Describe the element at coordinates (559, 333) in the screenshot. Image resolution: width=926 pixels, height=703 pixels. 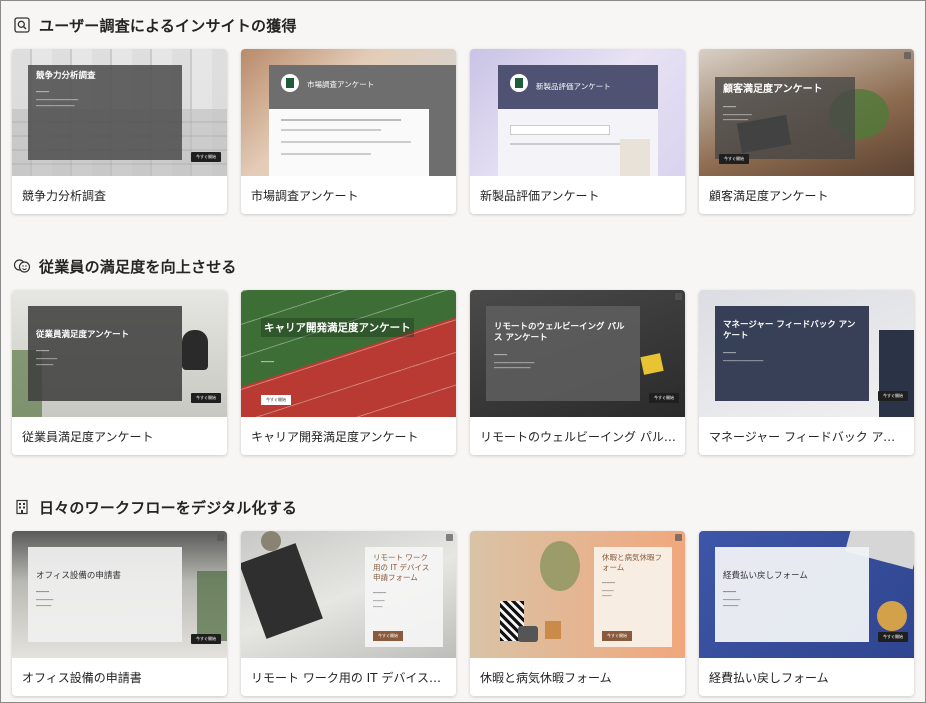
I see `panel-title: リモートのウェルビーイング パルス アンケート` at that location.